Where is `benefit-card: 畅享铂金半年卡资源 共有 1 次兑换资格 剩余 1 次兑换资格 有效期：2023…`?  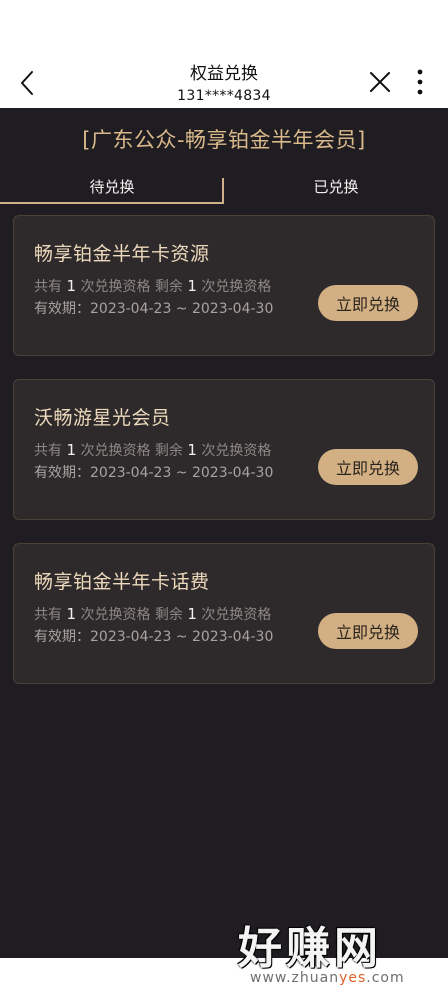 benefit-card: 畅享铂金半年卡资源 共有 1 次兑换资格 剩余 1 次兑换资格 有效期：2023… is located at coordinates (224, 285).